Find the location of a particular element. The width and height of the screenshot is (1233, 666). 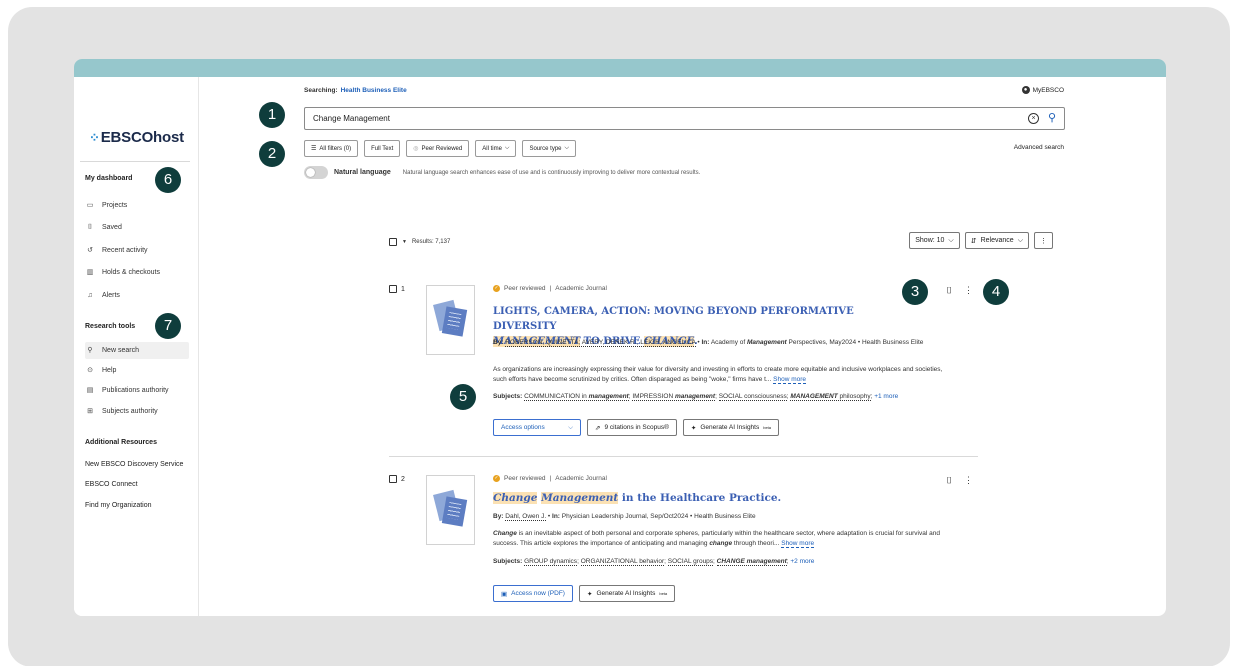

sidebar-item-alerts: ♫ Alerts is located at coordinates (137, 295).